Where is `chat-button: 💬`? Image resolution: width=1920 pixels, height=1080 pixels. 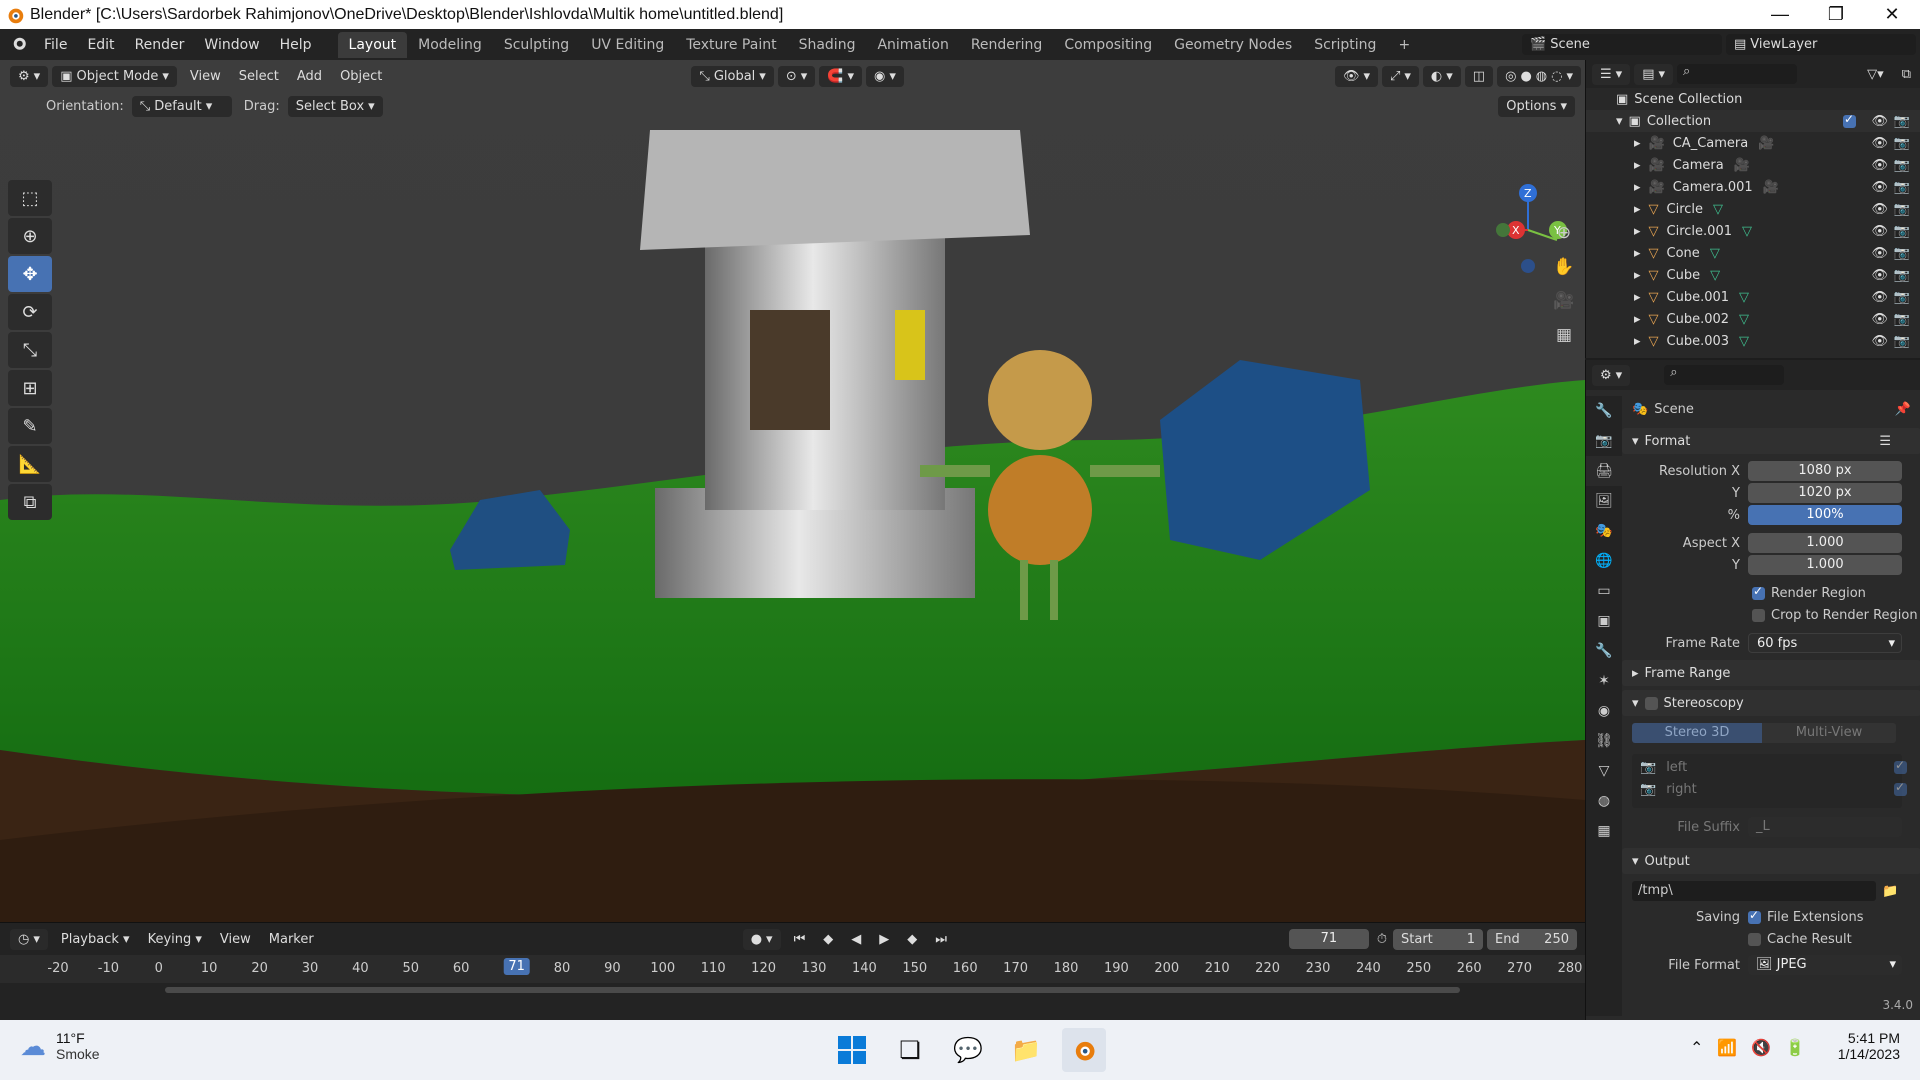
chat-button: 💬 is located at coordinates (968, 1050).